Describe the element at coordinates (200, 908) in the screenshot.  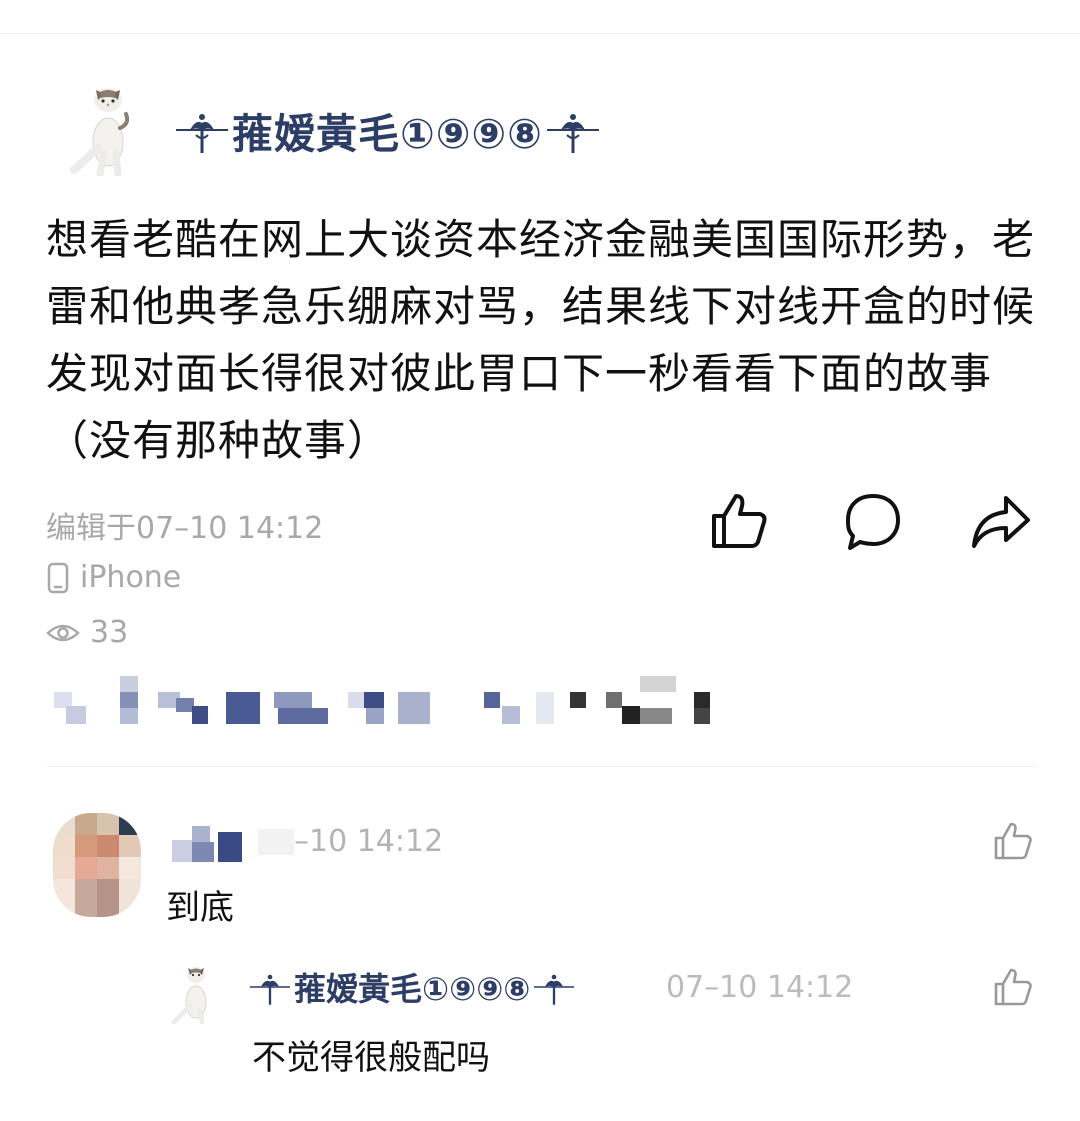
I see `comment-text: 到底` at that location.